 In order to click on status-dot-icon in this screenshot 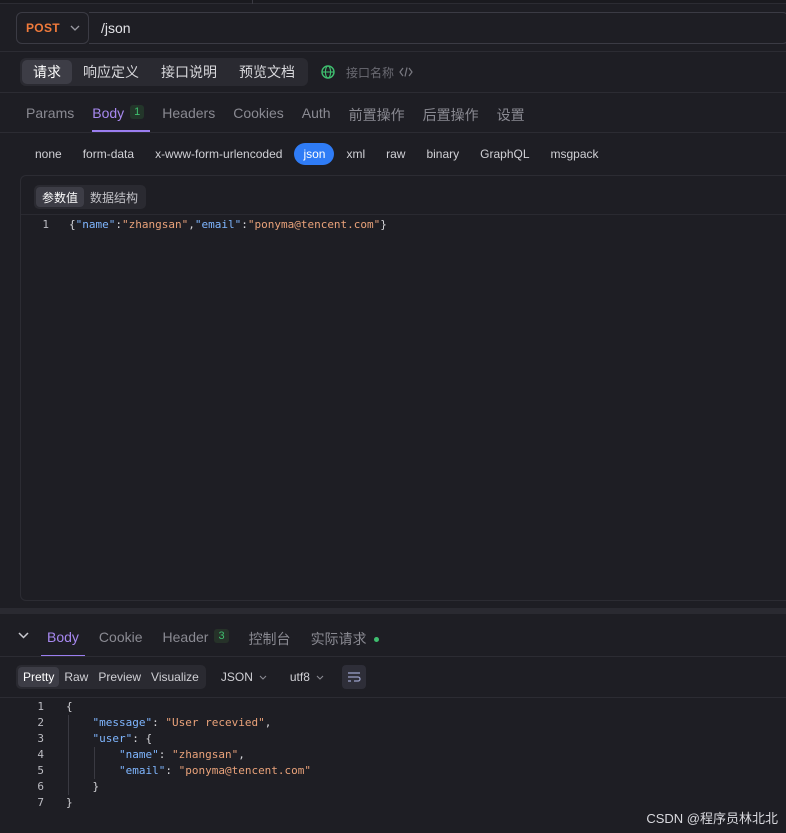, I will do `click(376, 639)`.